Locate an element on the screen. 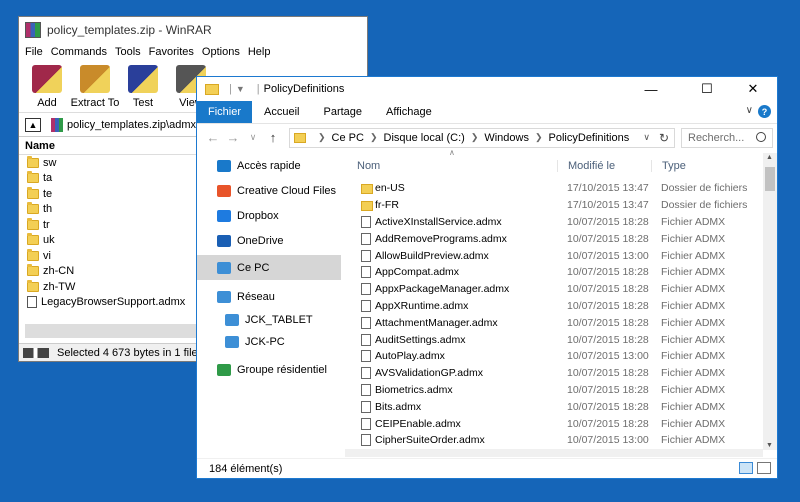 The width and height of the screenshot is (800, 502). scroll-down-icon: ▼ is located at coordinates (769, 445).